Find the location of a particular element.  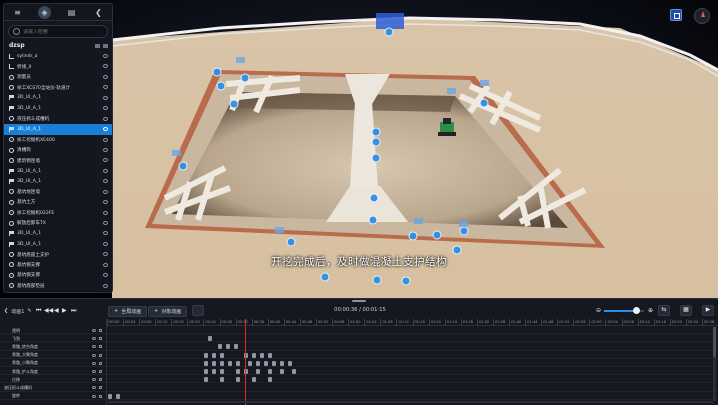

resize-handle is located at coordinates (359, 301).